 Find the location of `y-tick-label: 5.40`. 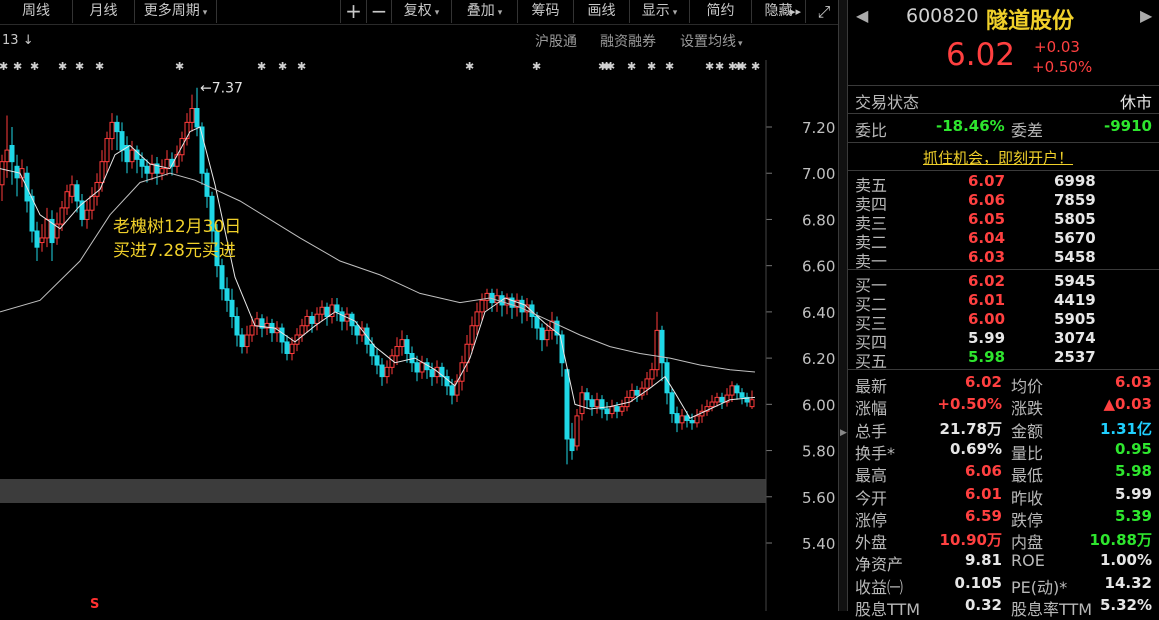

y-tick-label: 5.40 is located at coordinates (818, 544).